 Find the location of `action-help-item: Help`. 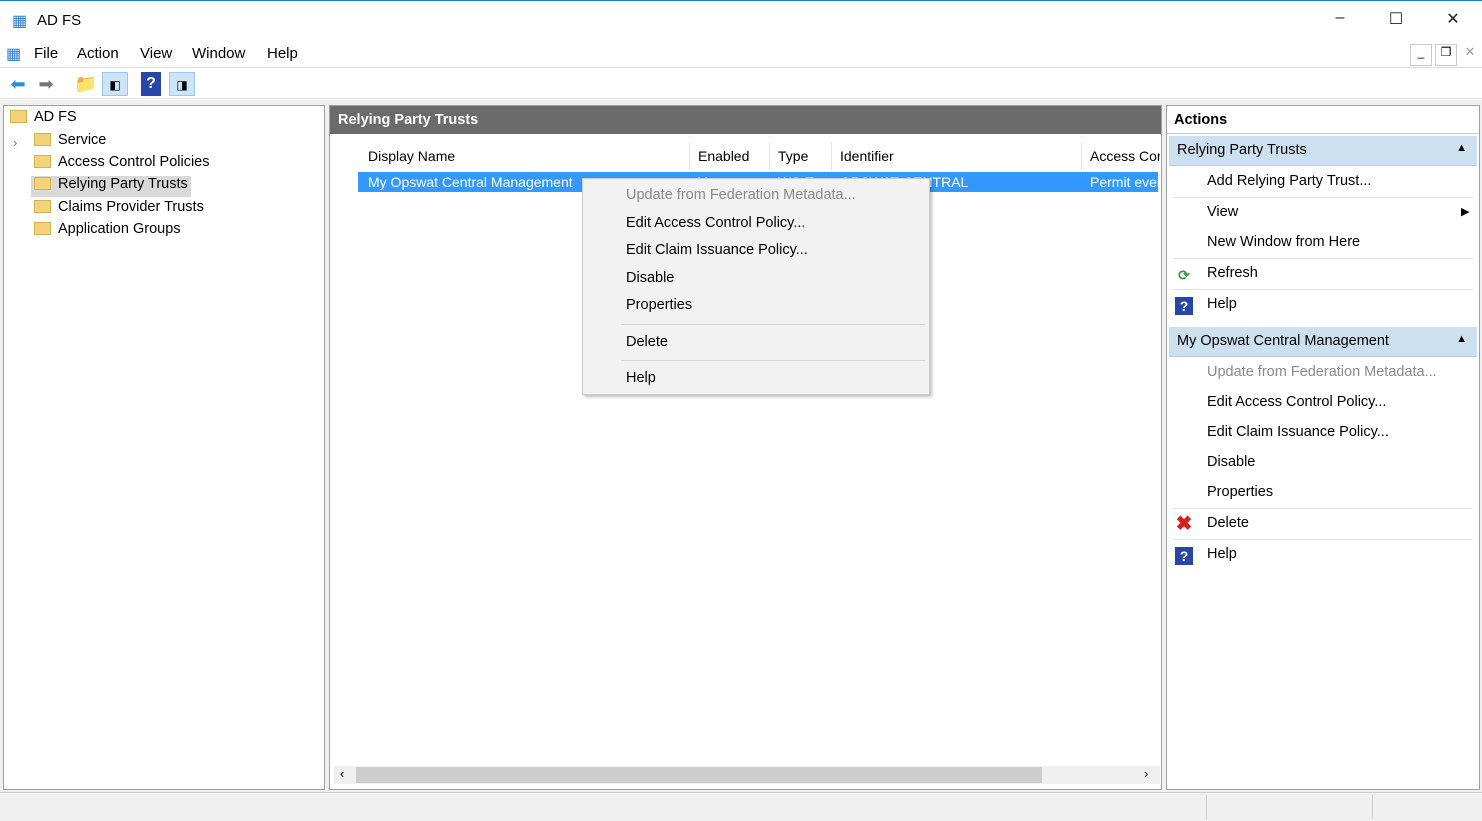

action-help-item: Help is located at coordinates (1222, 554).